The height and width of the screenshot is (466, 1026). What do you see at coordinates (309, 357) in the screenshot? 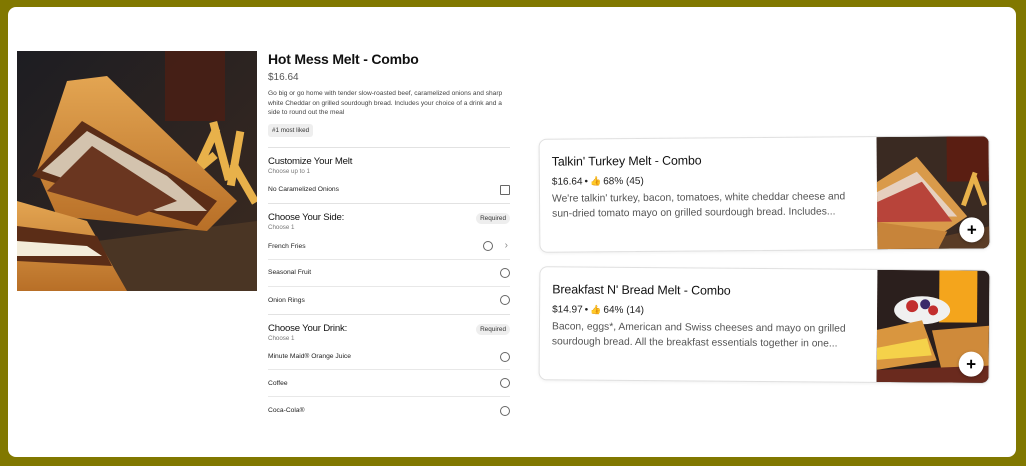
I see `option-label: Minute Maid® Orange Juice` at bounding box center [309, 357].